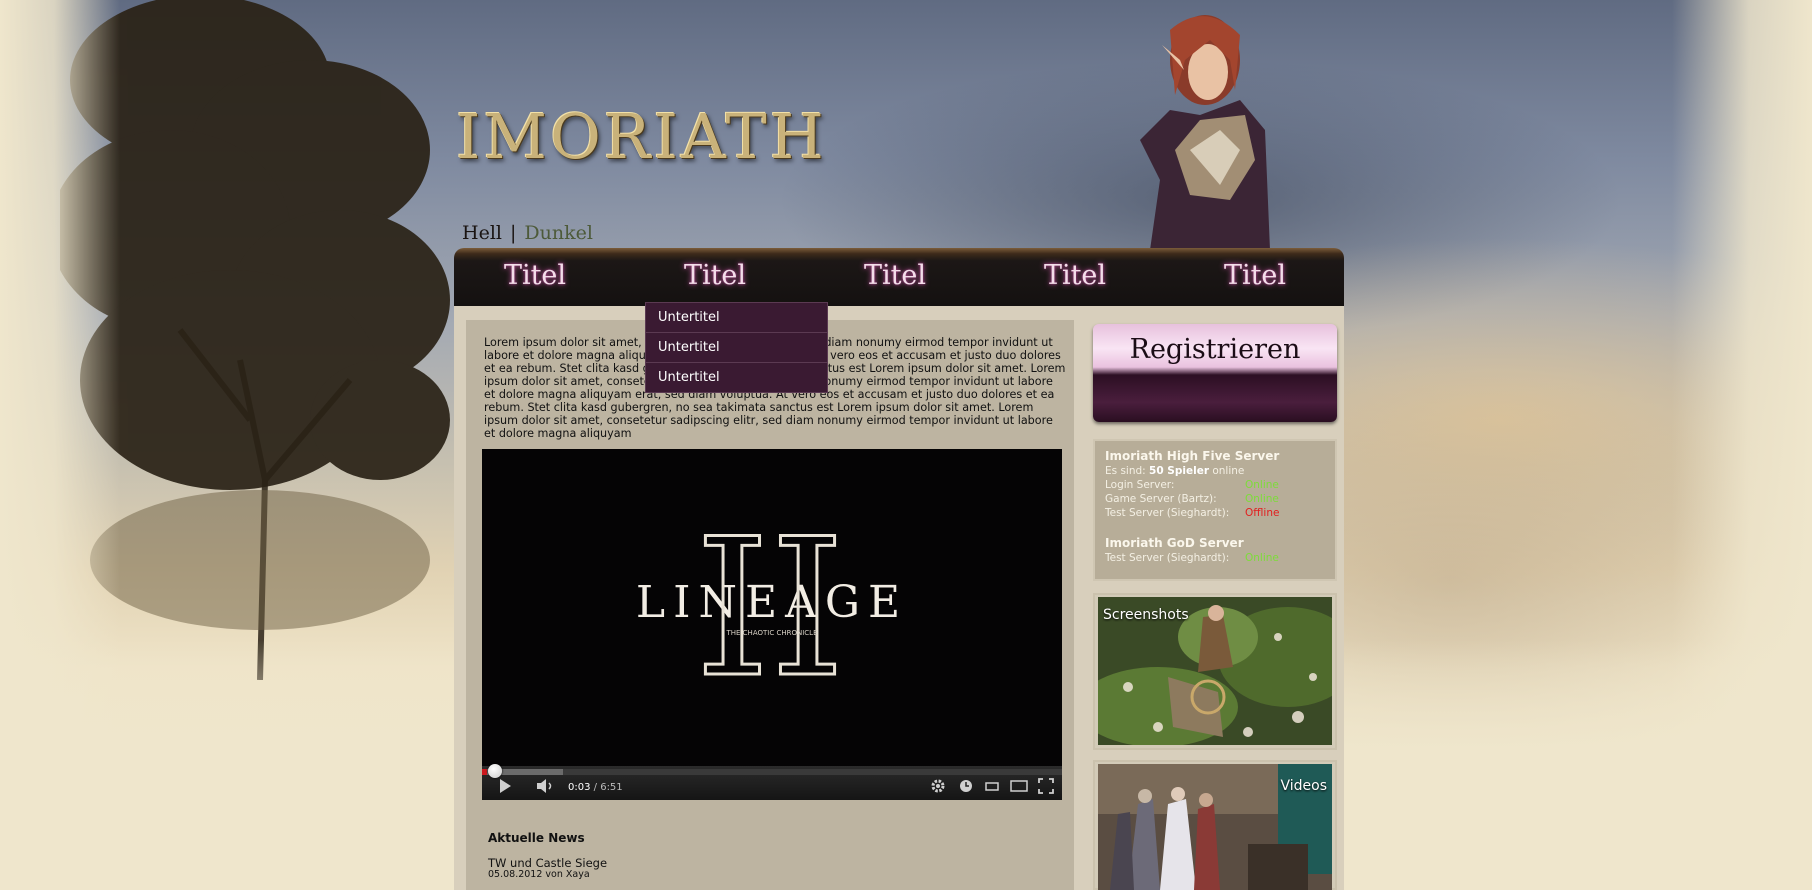  What do you see at coordinates (966, 788) in the screenshot?
I see `watch-later-icon` at bounding box center [966, 788].